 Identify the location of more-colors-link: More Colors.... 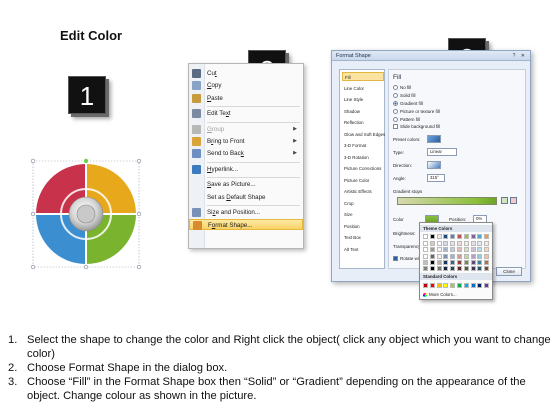
(440, 294).